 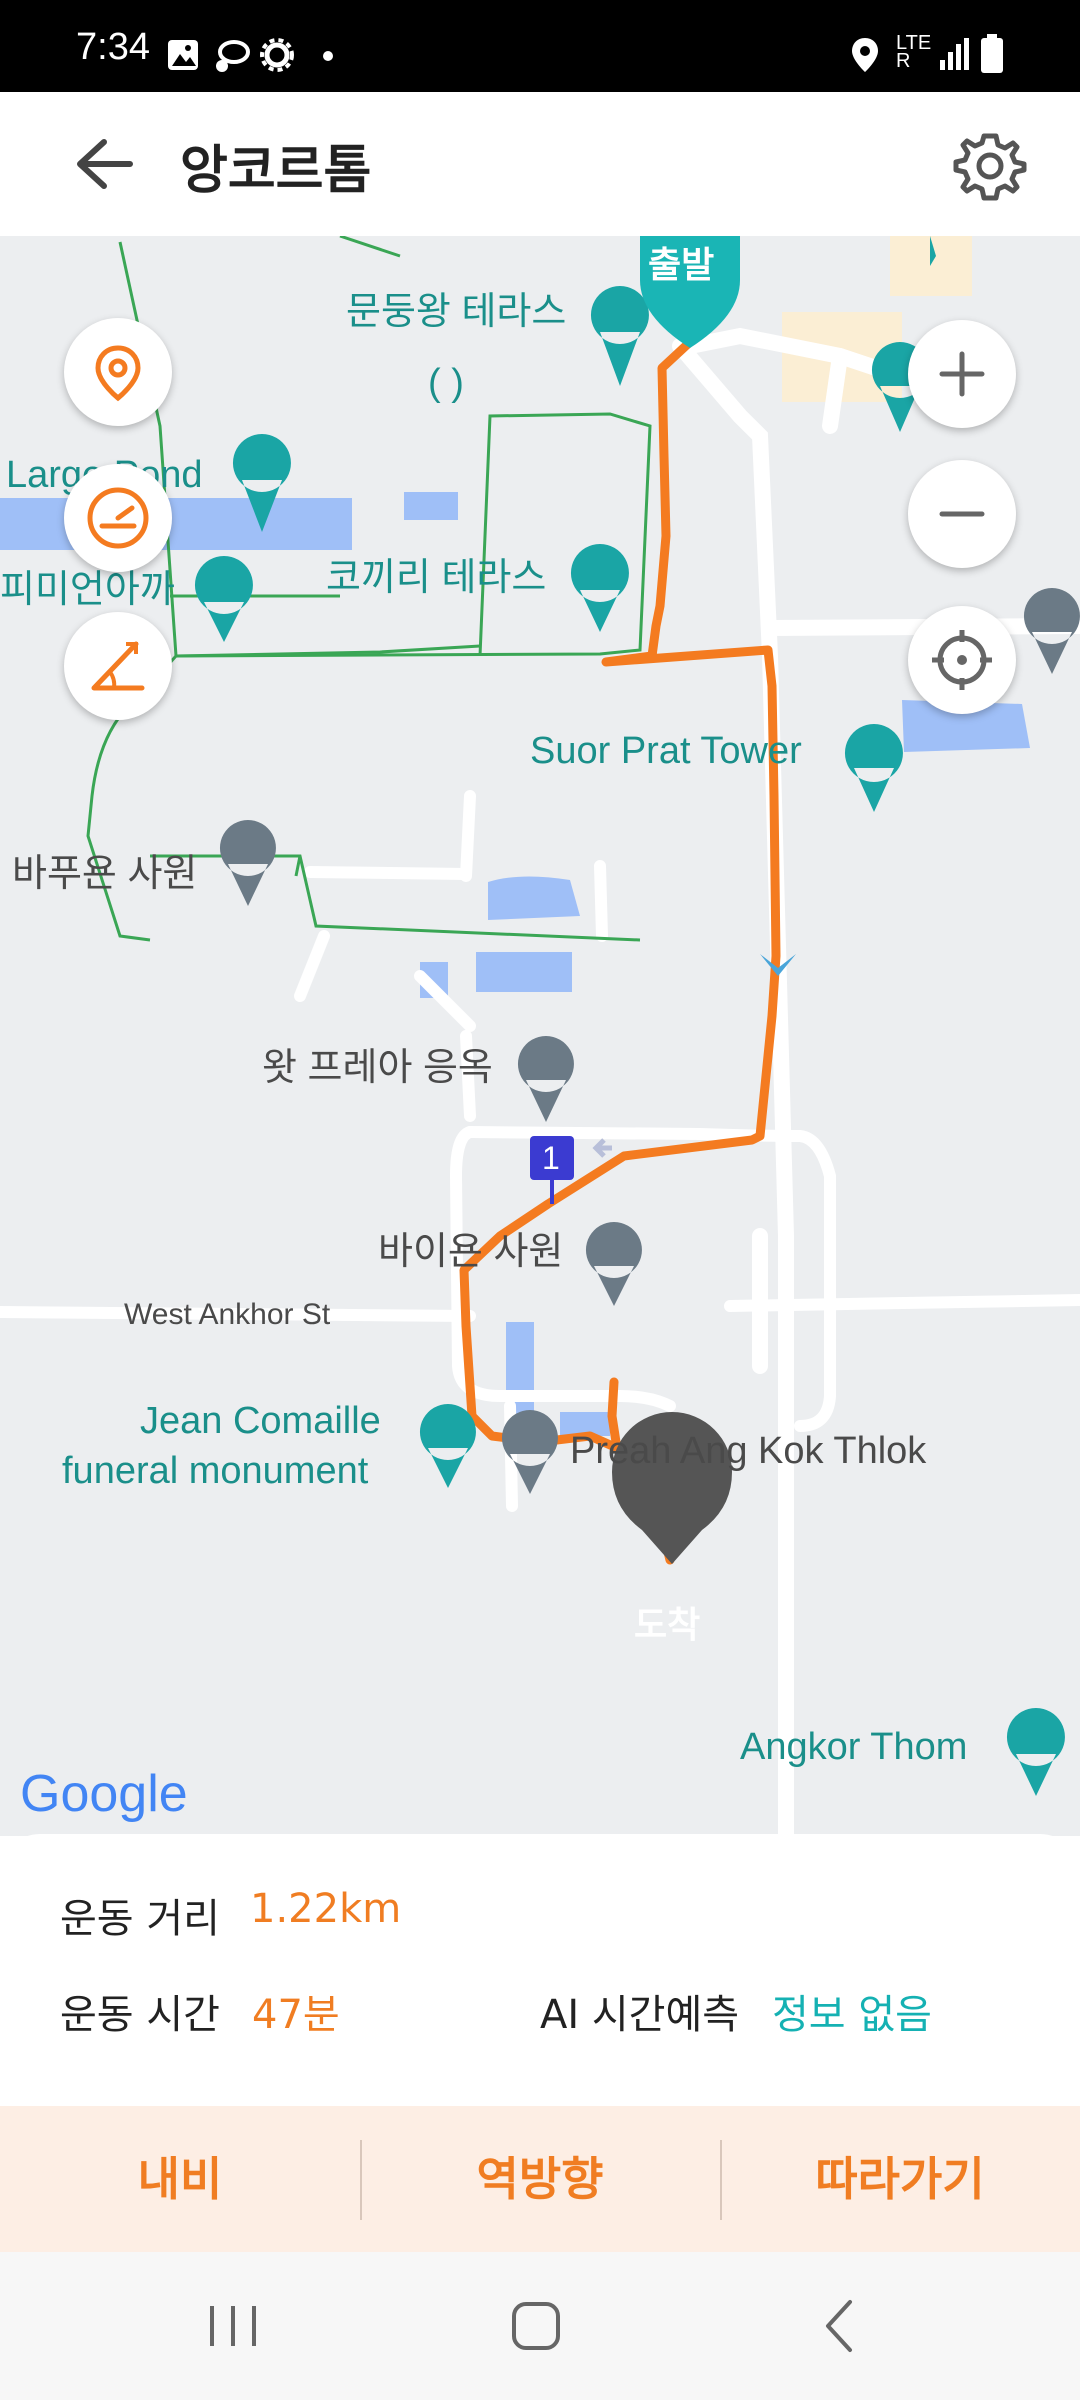 I want to click on time-label: 운동 시간, so click(x=140, y=2015).